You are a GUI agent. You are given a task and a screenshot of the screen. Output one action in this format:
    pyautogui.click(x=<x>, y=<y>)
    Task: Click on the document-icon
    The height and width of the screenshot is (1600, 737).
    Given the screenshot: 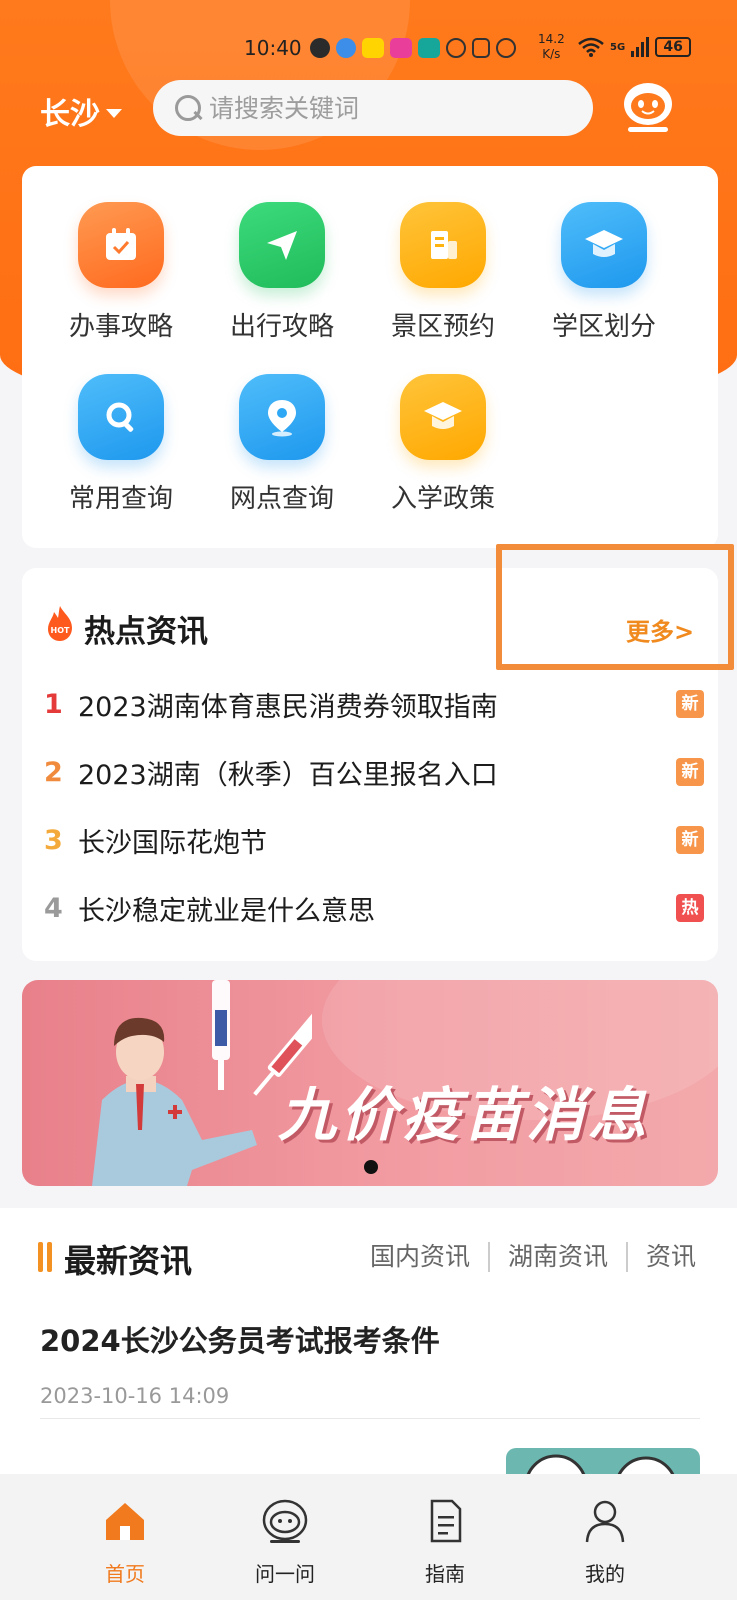 What is the action you would take?
    pyautogui.click(x=446, y=1521)
    